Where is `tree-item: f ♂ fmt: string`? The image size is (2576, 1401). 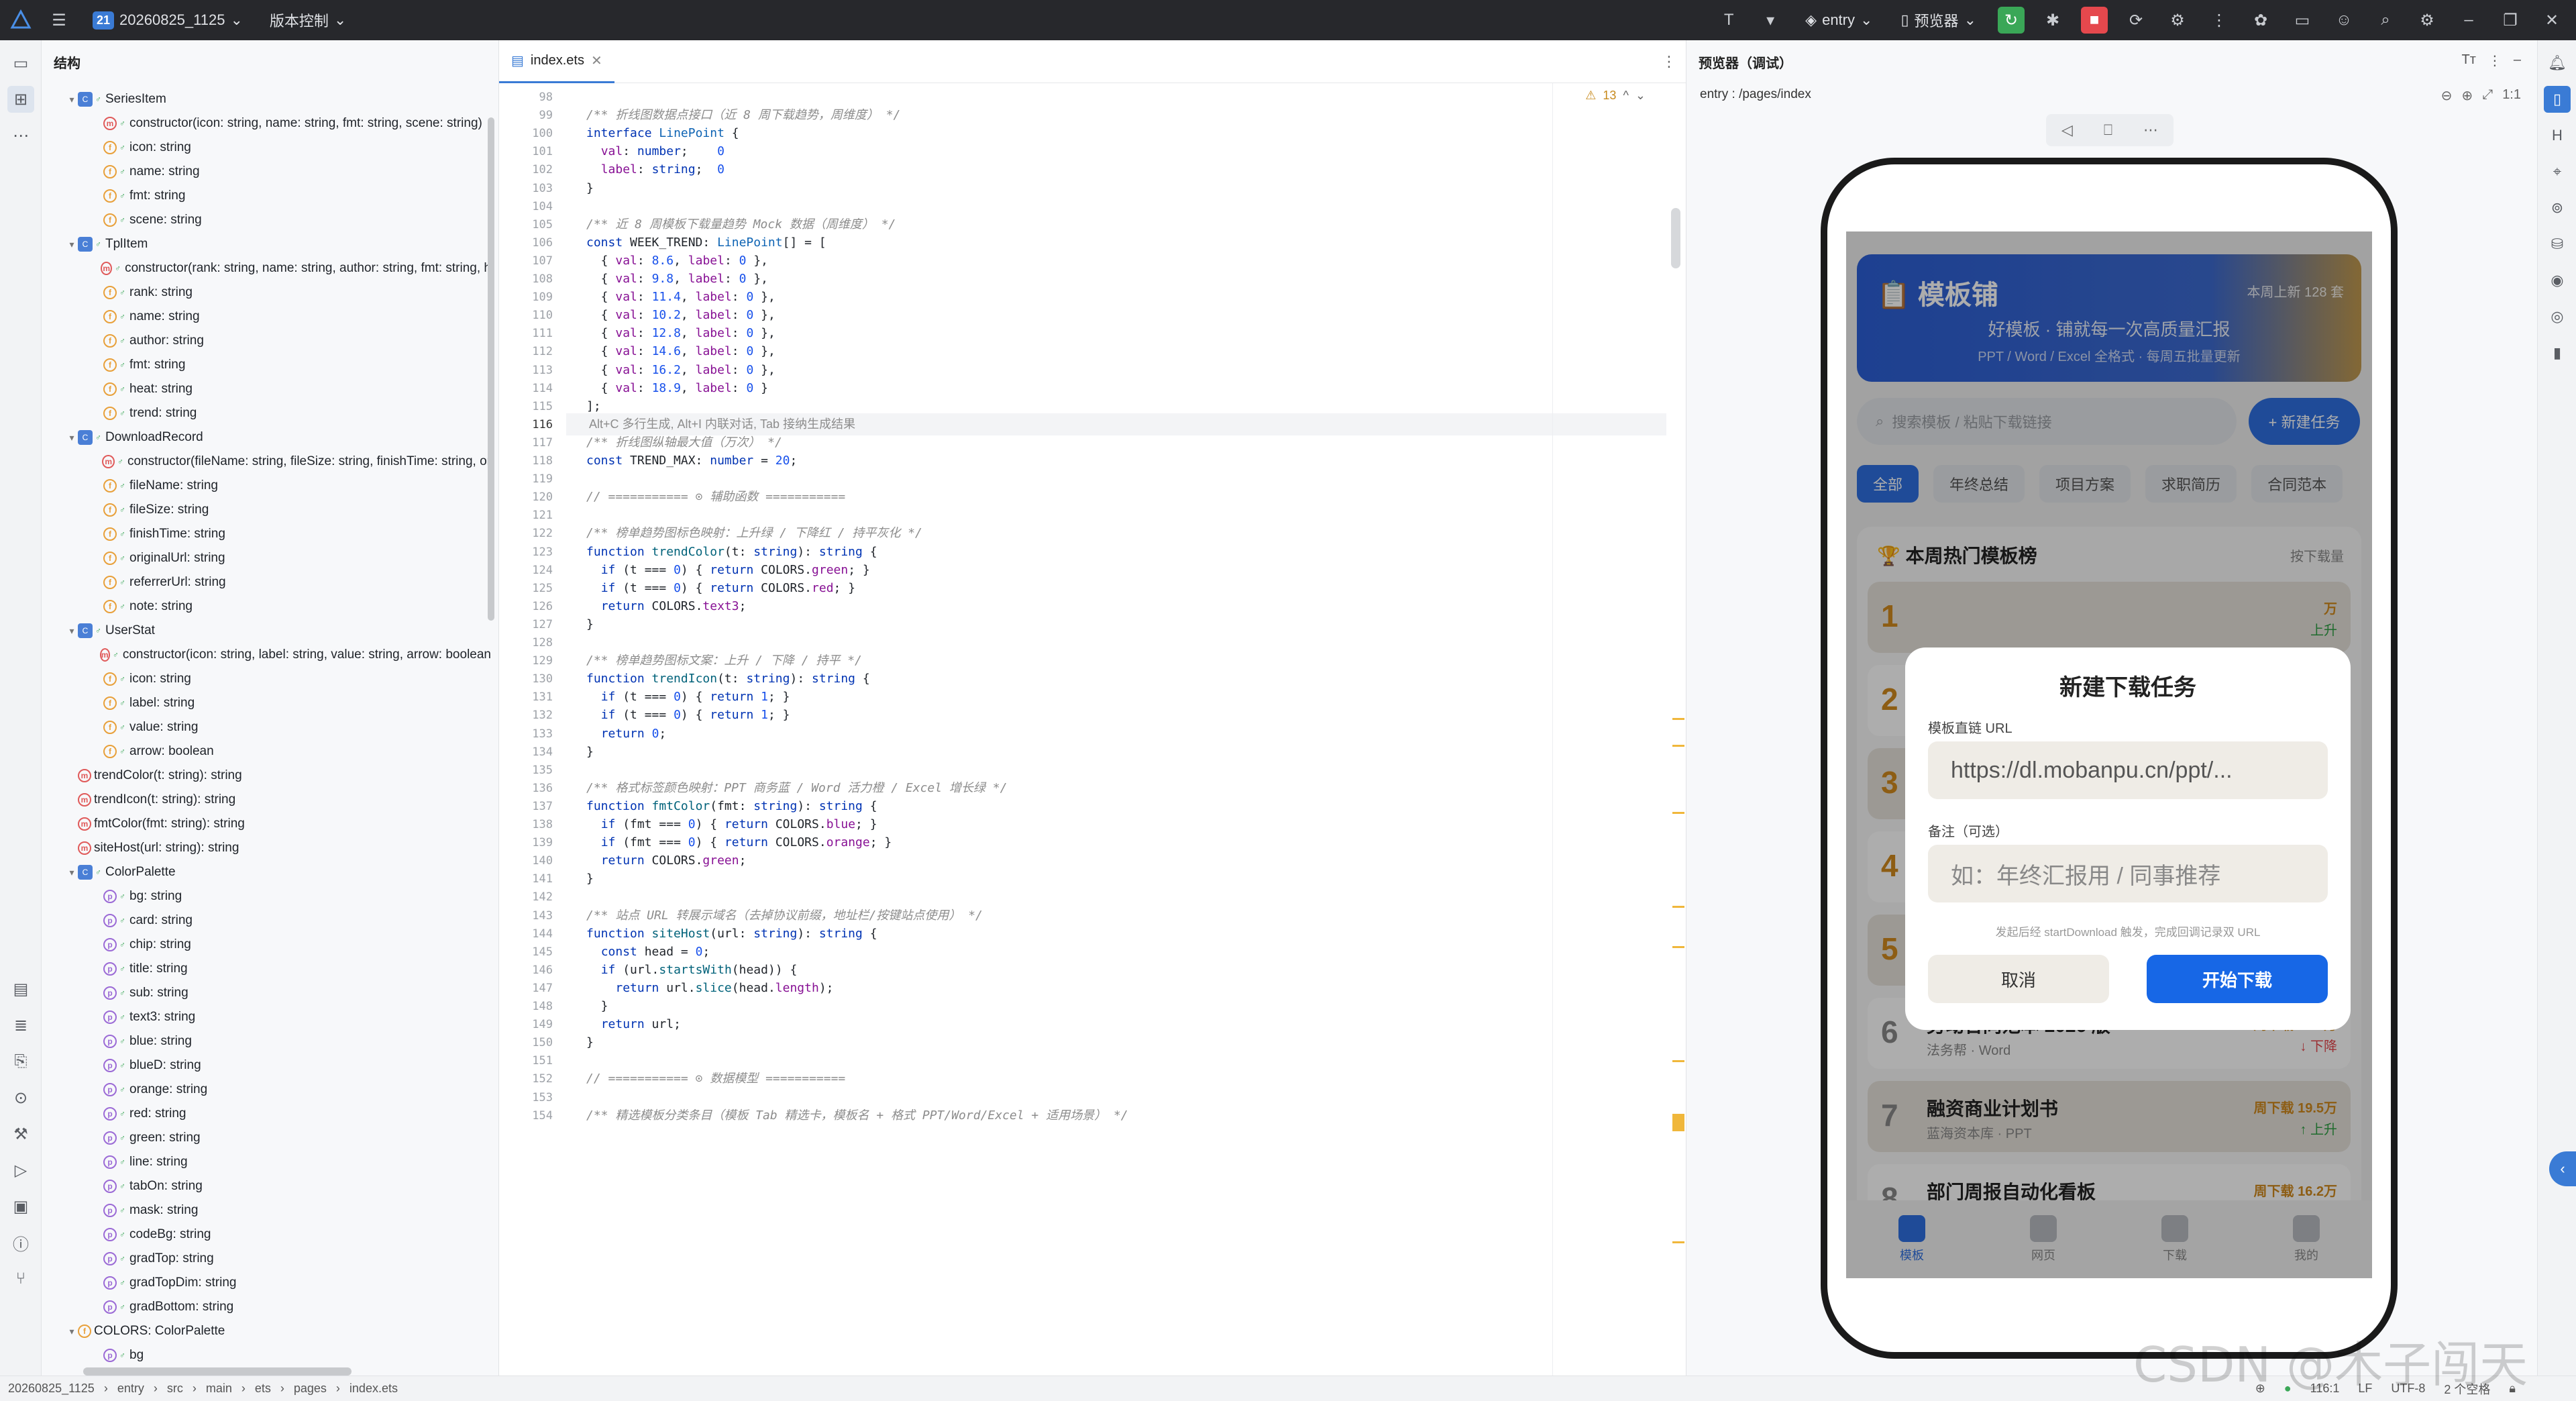 tree-item: f ♂ fmt: string is located at coordinates (266, 196).